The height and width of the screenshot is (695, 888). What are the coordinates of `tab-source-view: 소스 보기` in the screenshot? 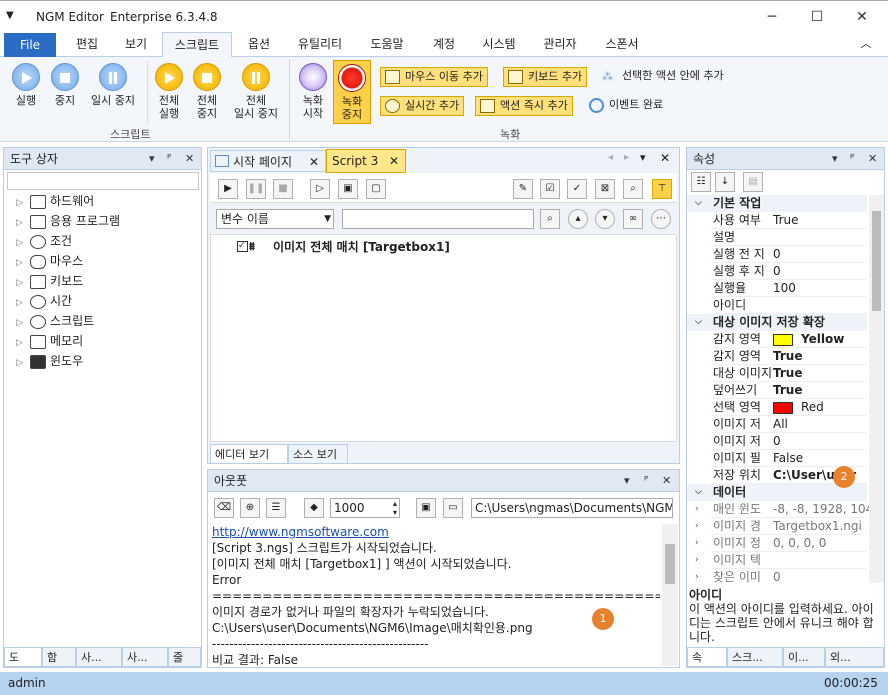 It's located at (318, 454).